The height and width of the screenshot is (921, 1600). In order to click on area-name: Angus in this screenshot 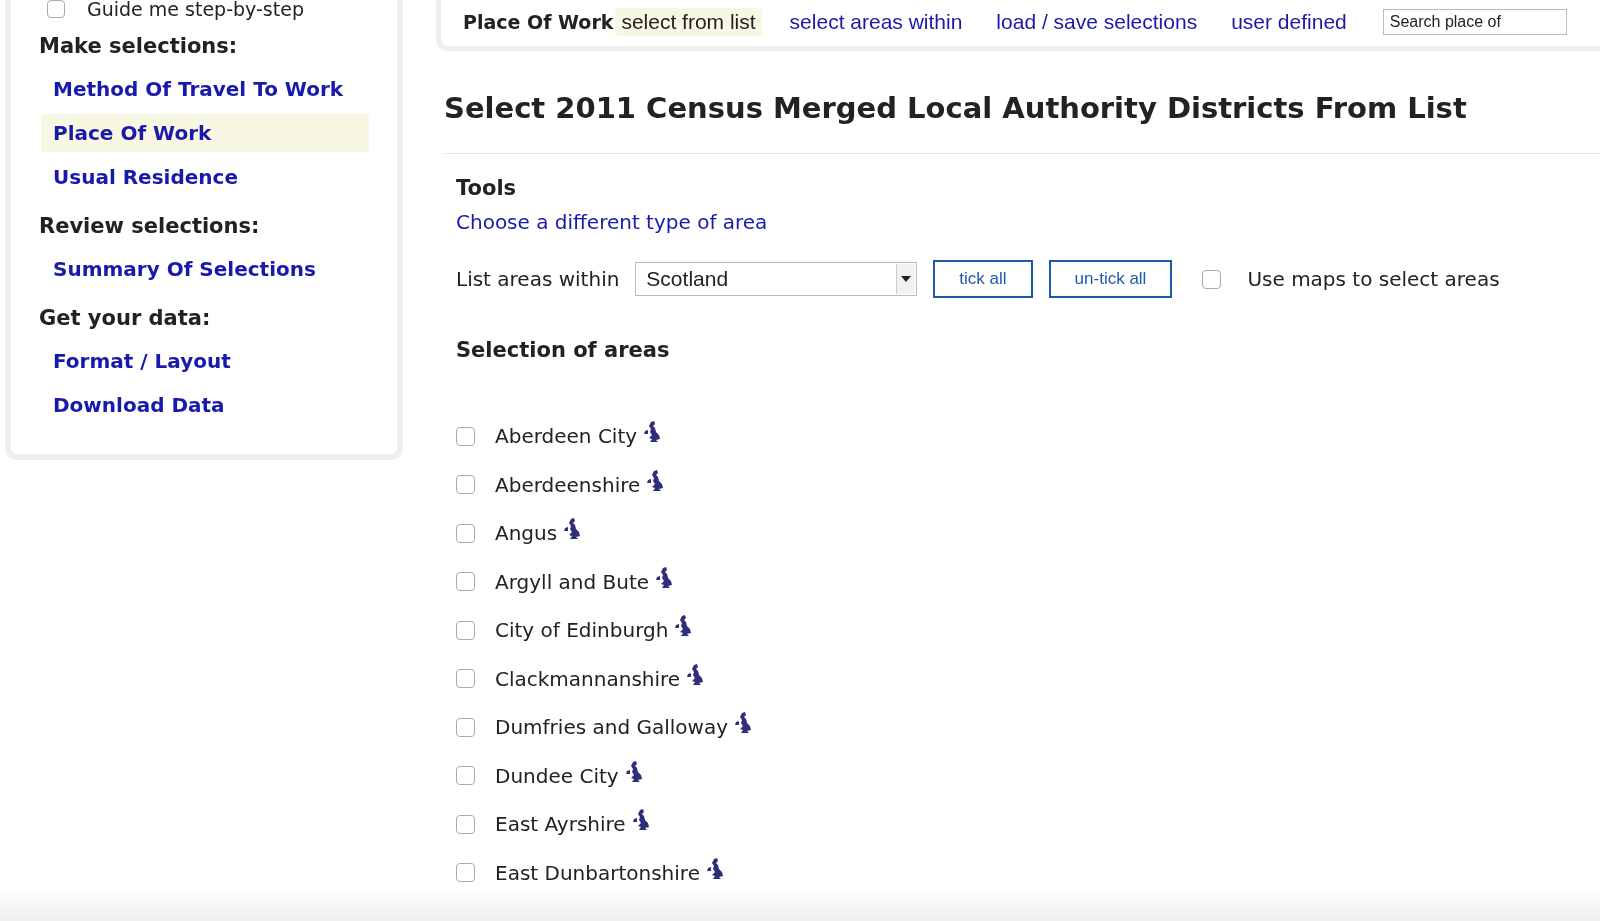, I will do `click(526, 533)`.